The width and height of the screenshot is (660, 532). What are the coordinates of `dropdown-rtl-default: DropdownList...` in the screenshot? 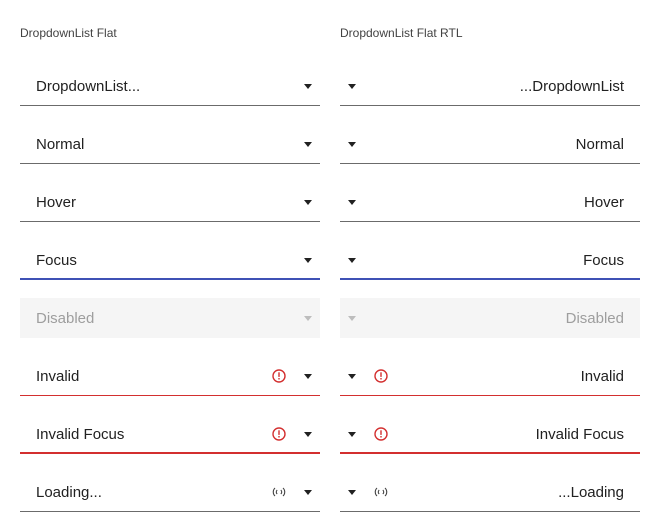 It's located at (490, 86).